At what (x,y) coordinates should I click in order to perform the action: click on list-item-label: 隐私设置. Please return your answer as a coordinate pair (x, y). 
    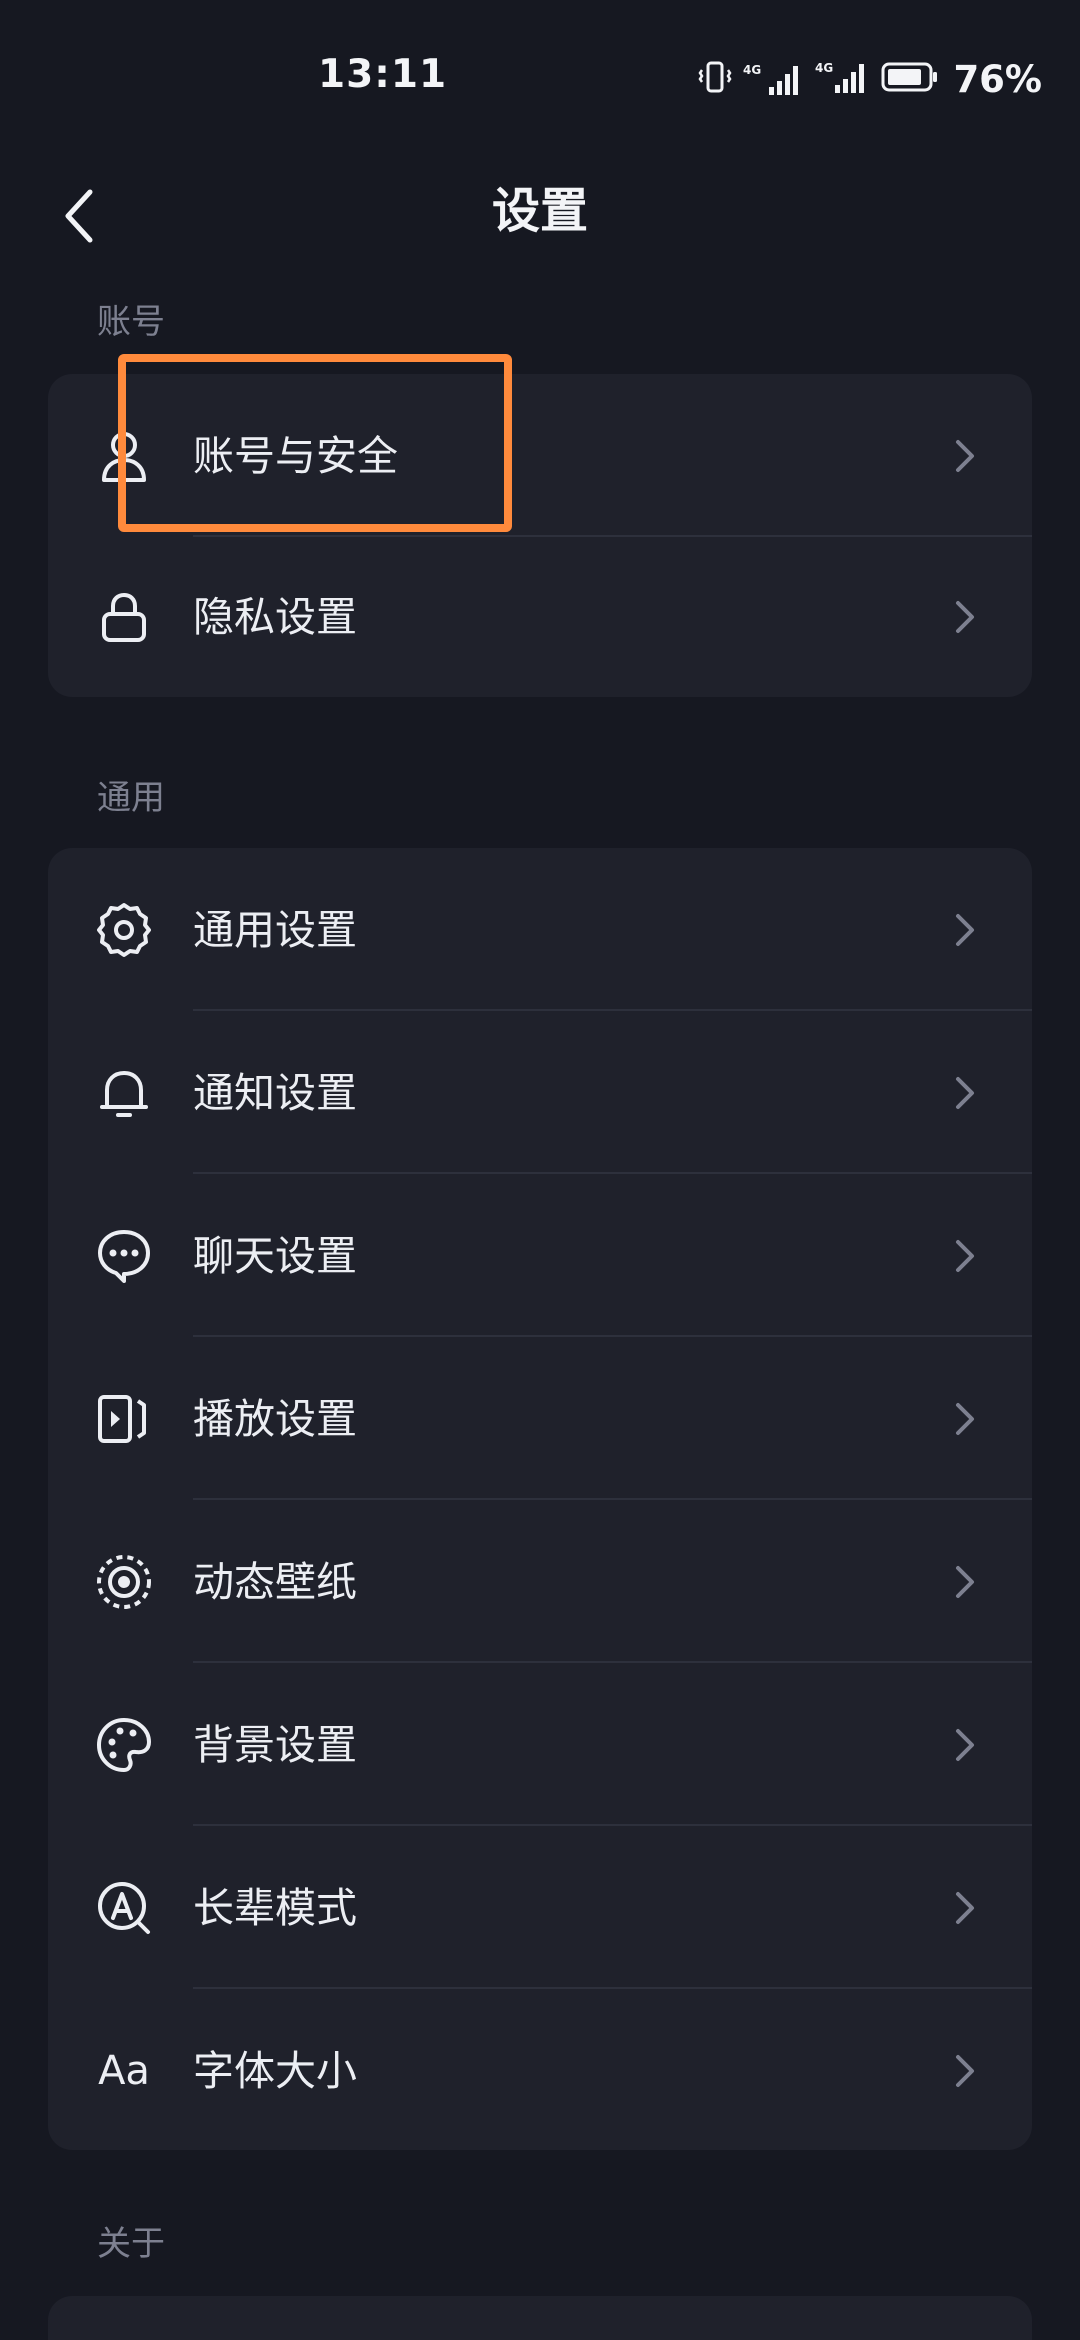
    Looking at the image, I should click on (275, 617).